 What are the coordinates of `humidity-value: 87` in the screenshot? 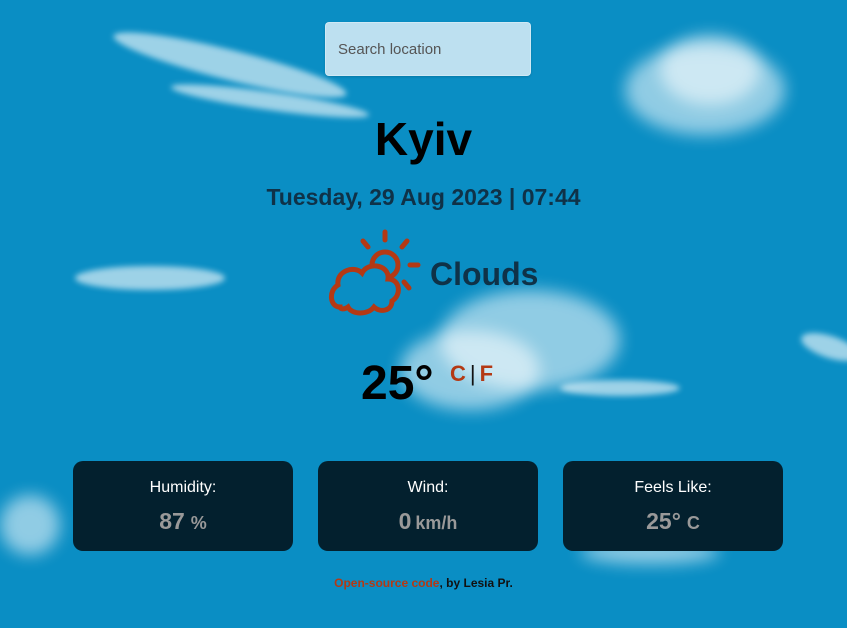 It's located at (172, 521).